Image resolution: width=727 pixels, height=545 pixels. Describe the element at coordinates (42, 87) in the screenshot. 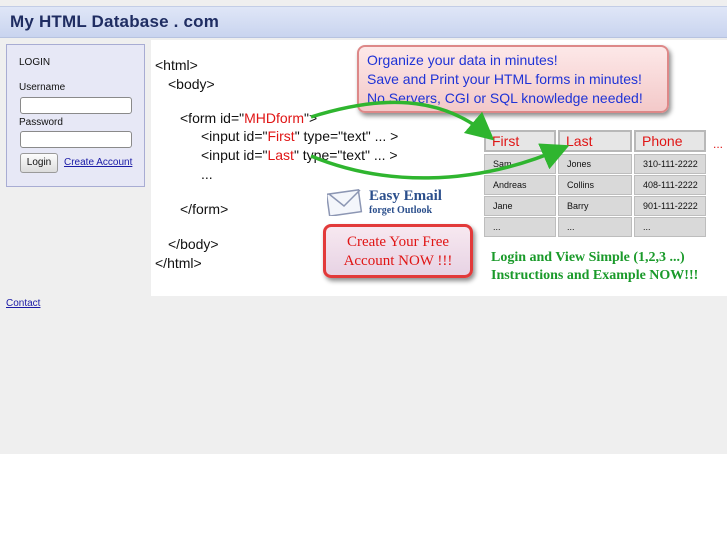

I see `username-label: Username` at that location.